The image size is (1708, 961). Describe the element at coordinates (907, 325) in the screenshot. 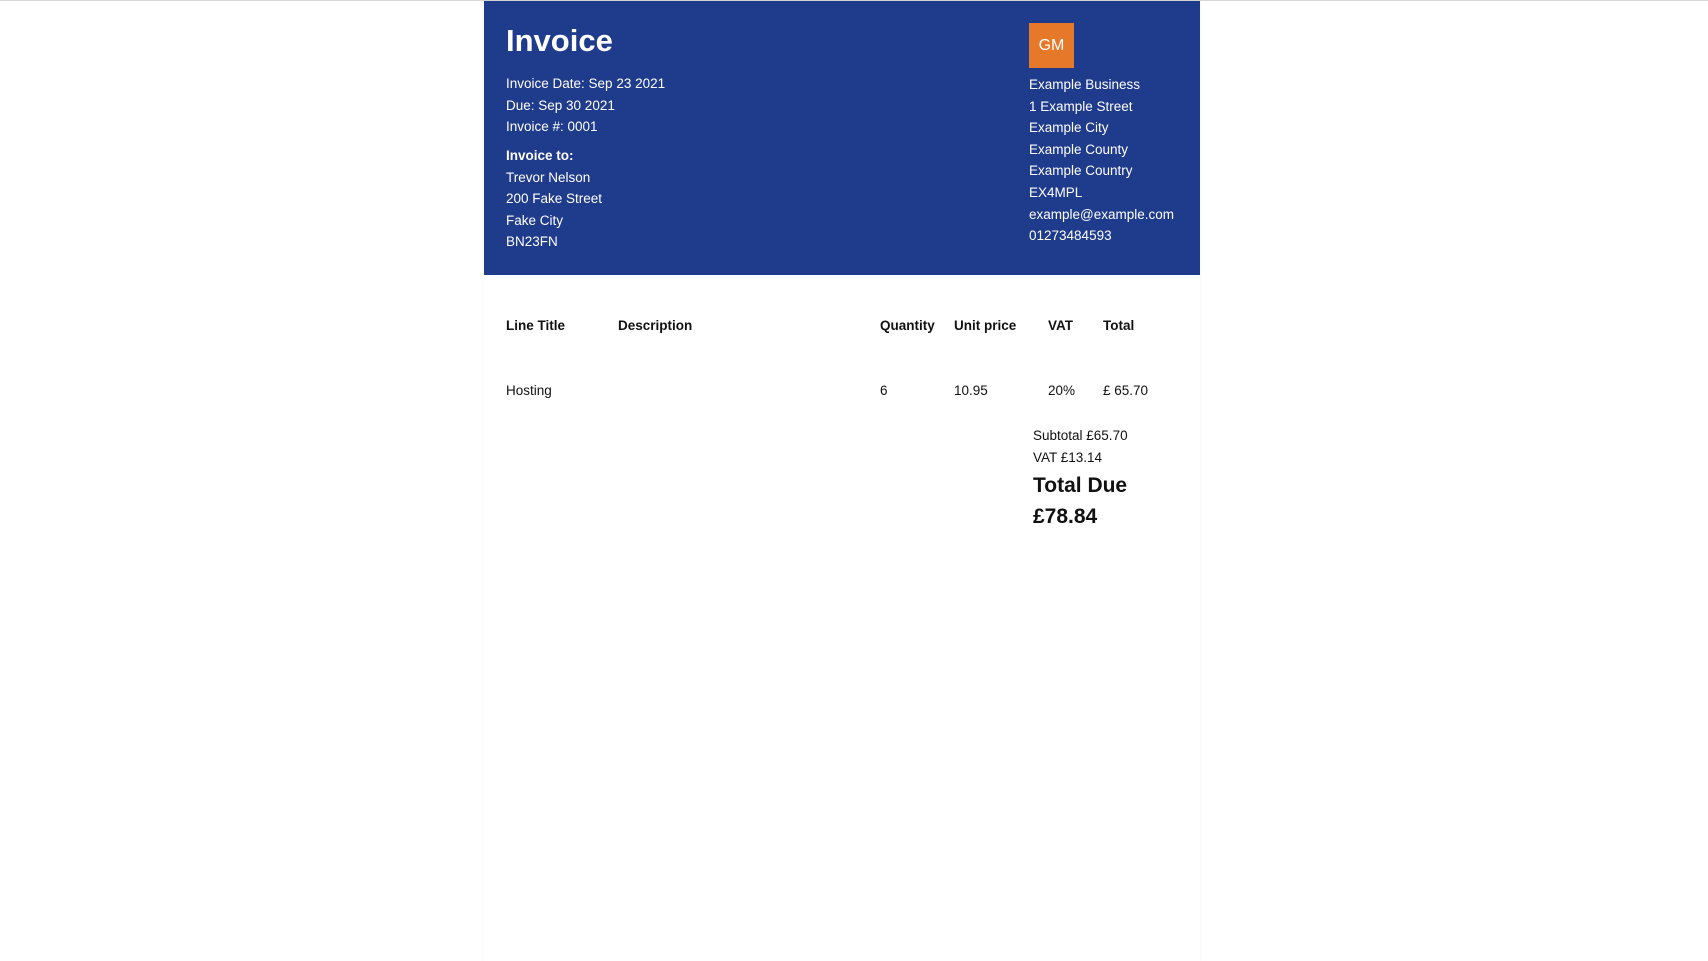

I see `column-header-quantity: Quantity` at that location.